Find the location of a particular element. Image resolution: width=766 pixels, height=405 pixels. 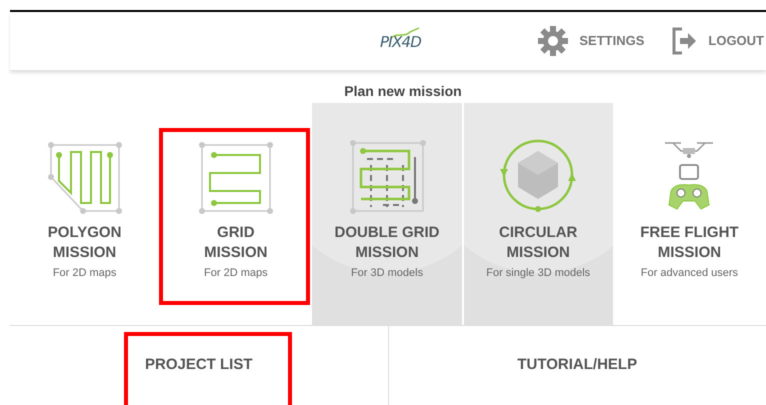

mission-card: CIRCULAR MISSION For single 3D models is located at coordinates (538, 214).